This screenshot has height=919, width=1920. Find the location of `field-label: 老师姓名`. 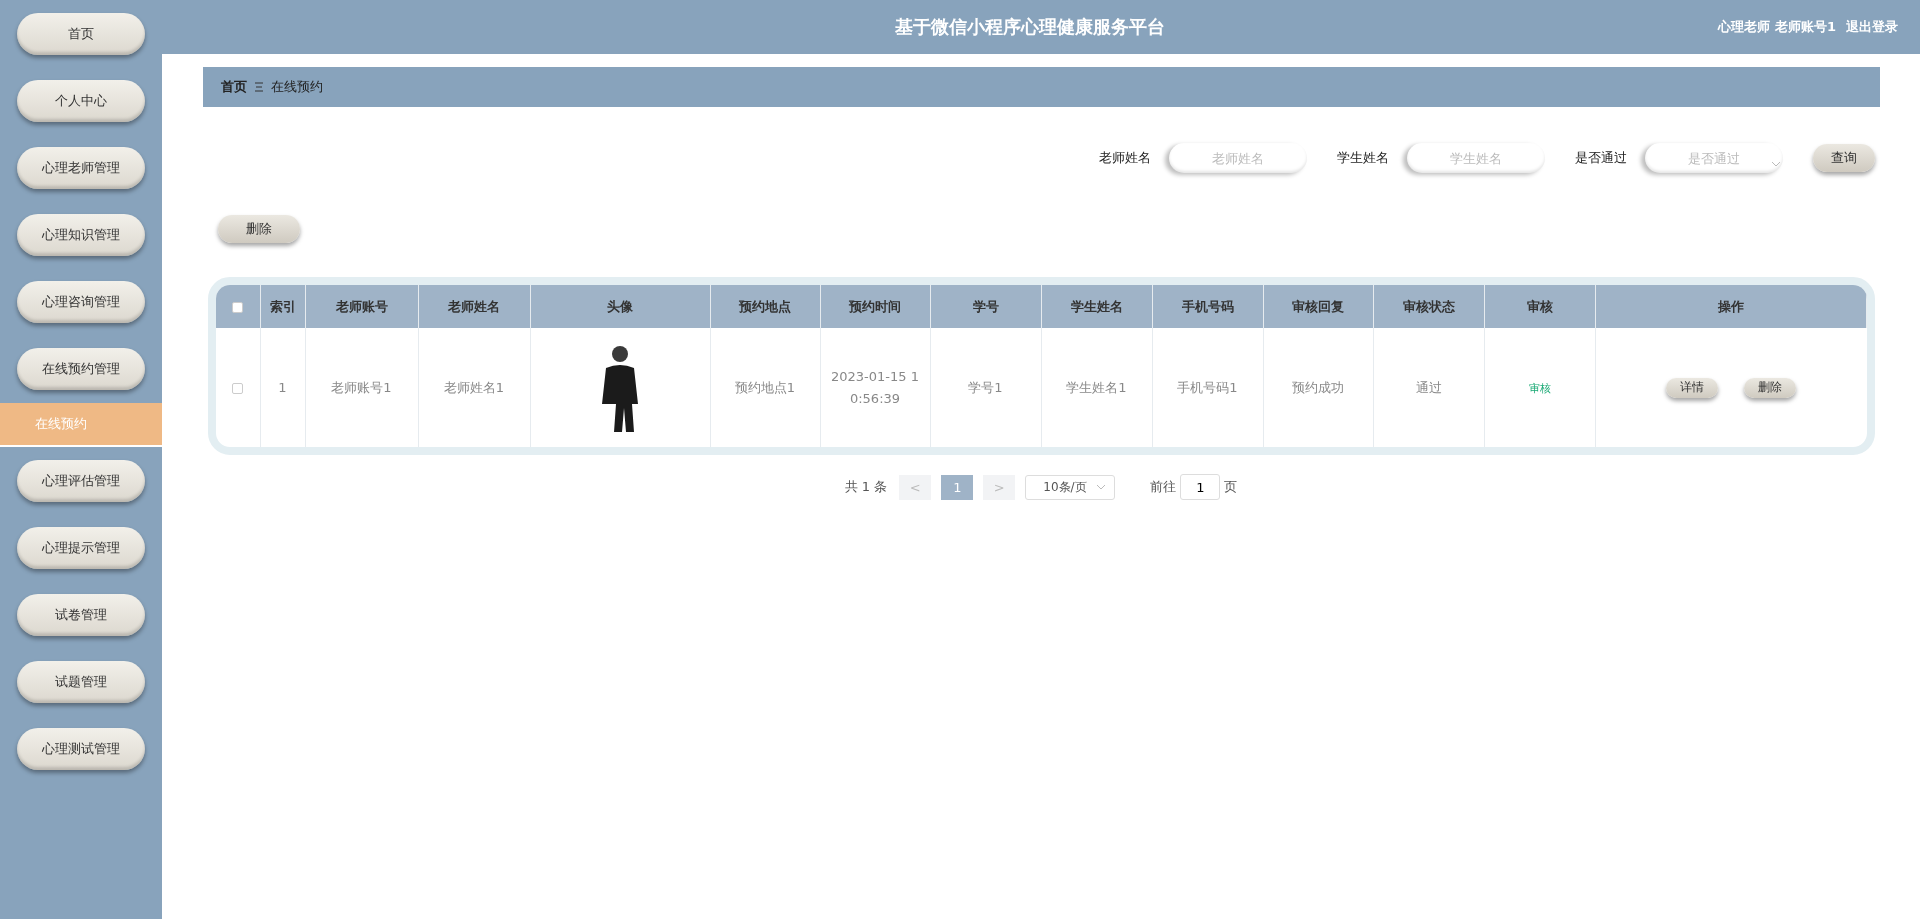

field-label: 老师姓名 is located at coordinates (1125, 158).